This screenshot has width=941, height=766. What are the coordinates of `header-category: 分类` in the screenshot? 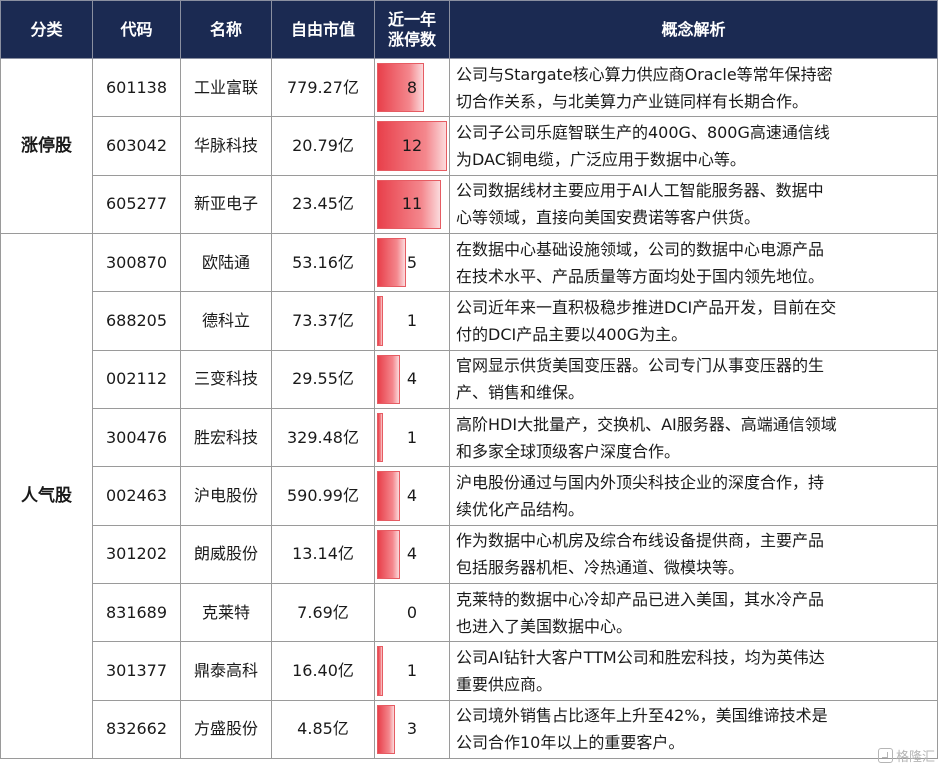 It's located at (46, 29).